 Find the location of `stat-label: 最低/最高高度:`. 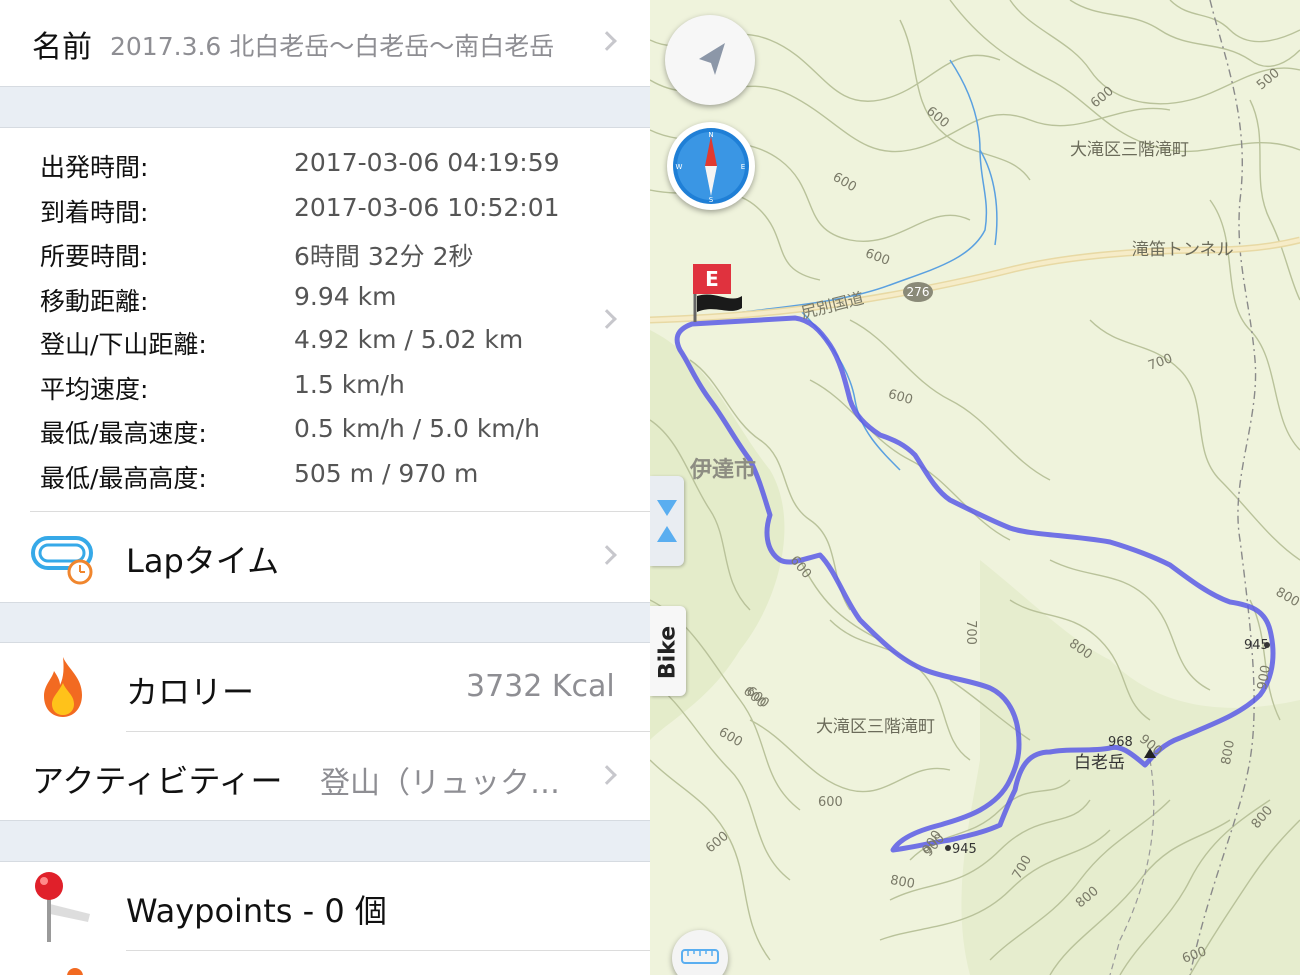

stat-label: 最低/最高高度: is located at coordinates (123, 478).